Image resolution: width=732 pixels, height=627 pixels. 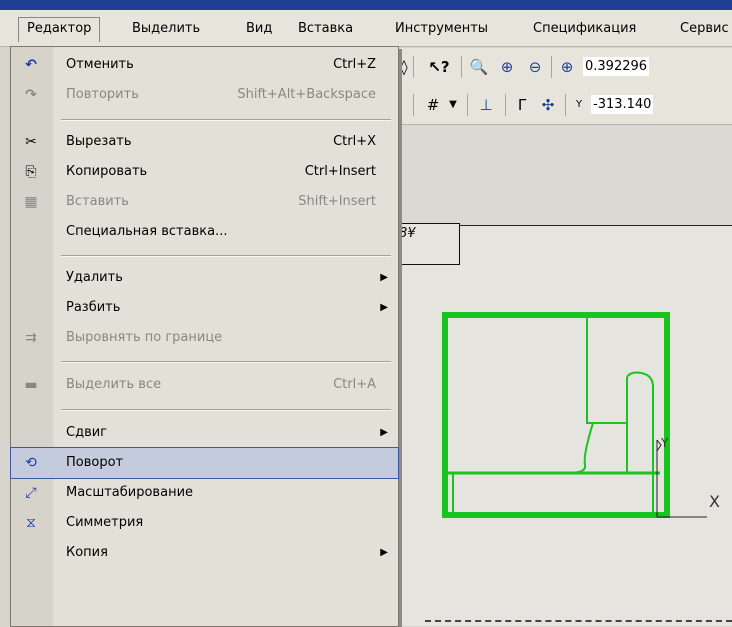 What do you see at coordinates (204, 202) in the screenshot?
I see `menu-item-paste: ▦ Вставить Shift+Insert` at bounding box center [204, 202].